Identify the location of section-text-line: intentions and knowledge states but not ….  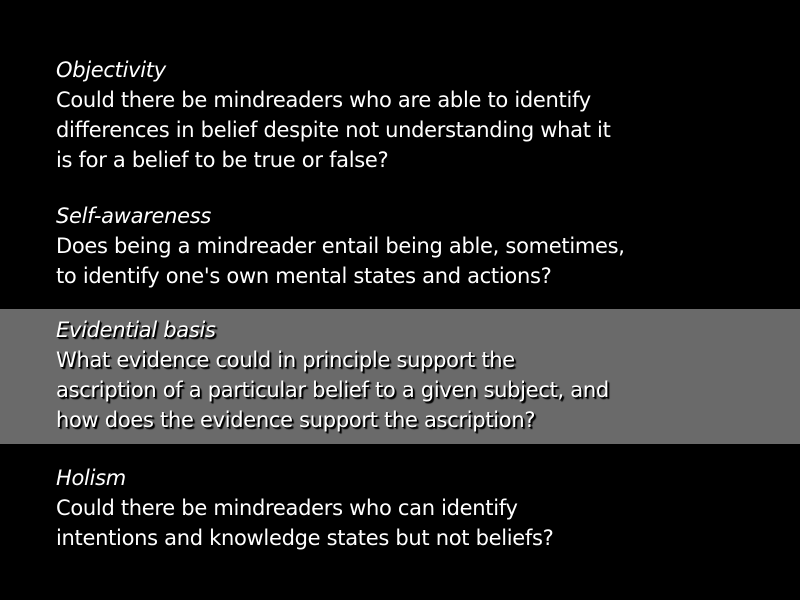
(305, 538).